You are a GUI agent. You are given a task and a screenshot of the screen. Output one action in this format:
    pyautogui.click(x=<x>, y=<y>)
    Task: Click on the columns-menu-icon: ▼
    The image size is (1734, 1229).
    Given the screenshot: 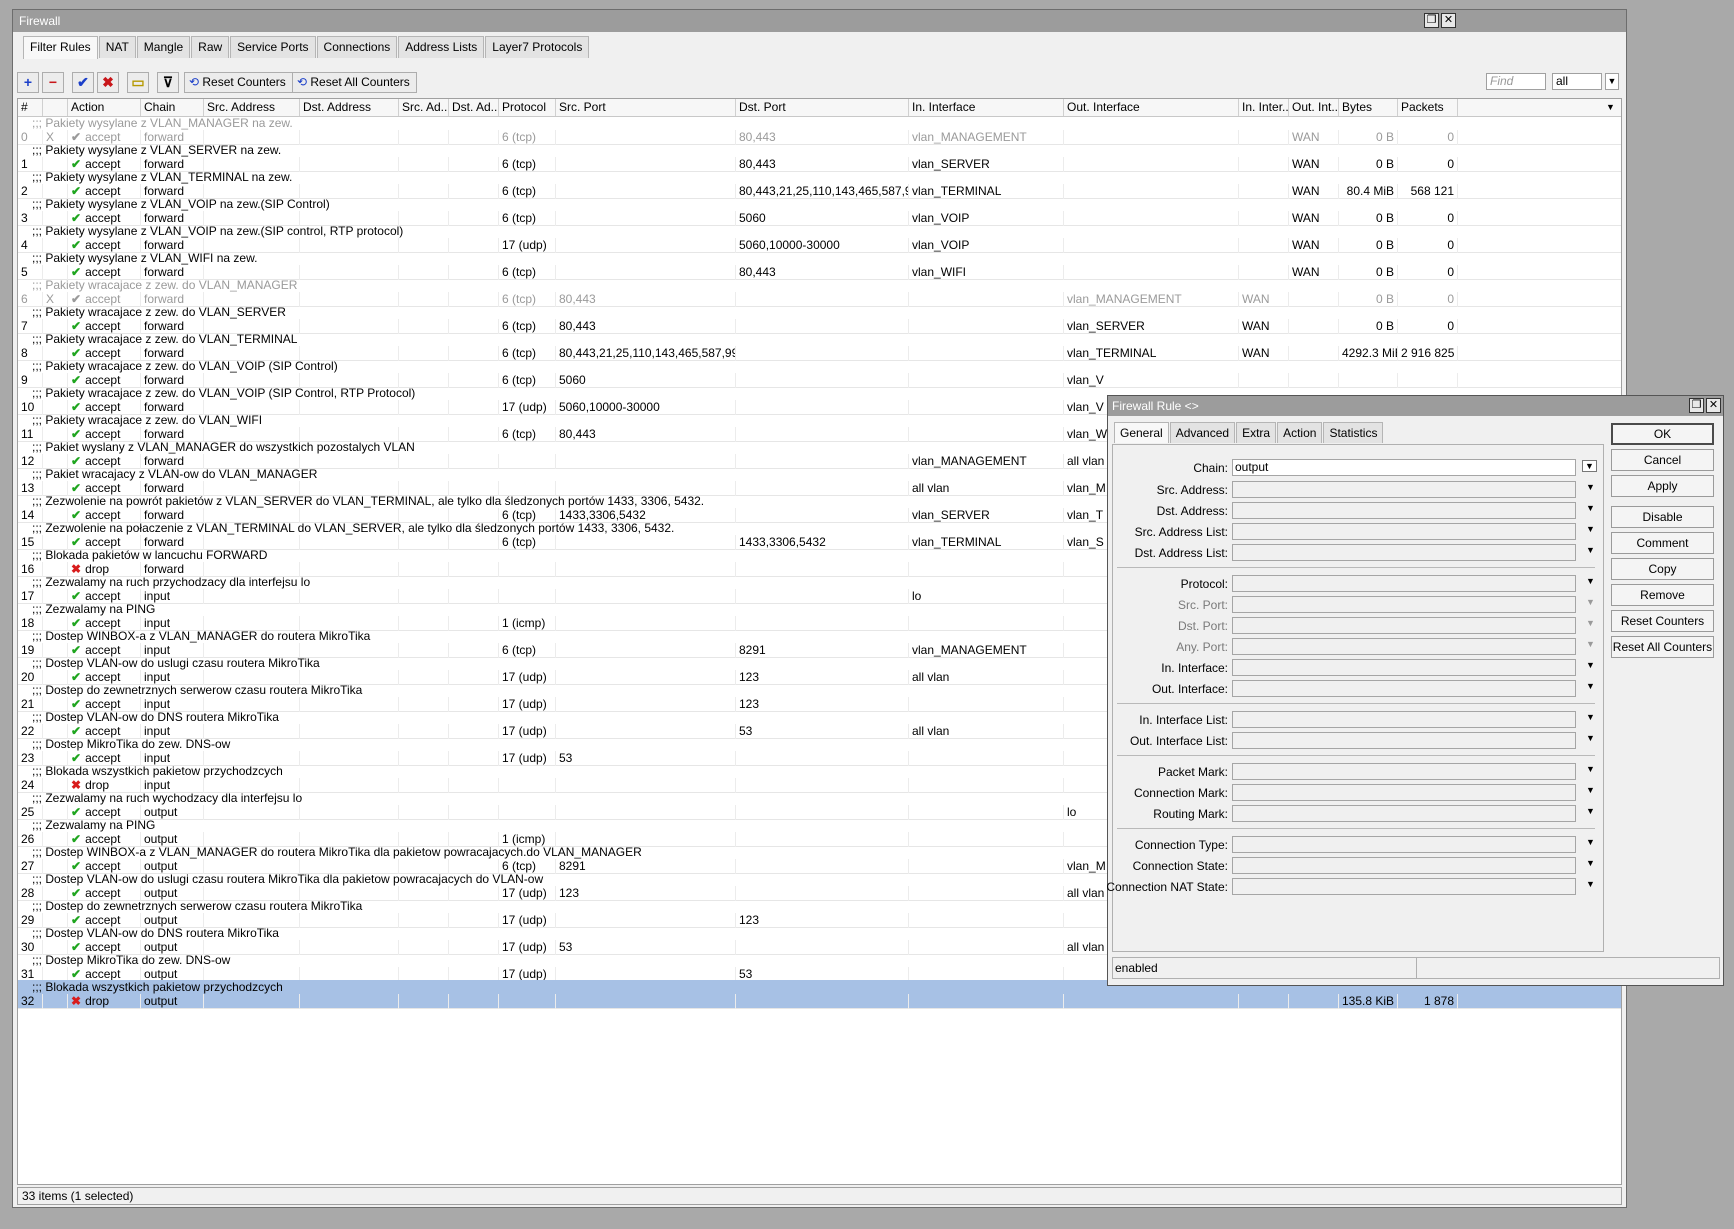 What is the action you would take?
    pyautogui.click(x=1612, y=107)
    